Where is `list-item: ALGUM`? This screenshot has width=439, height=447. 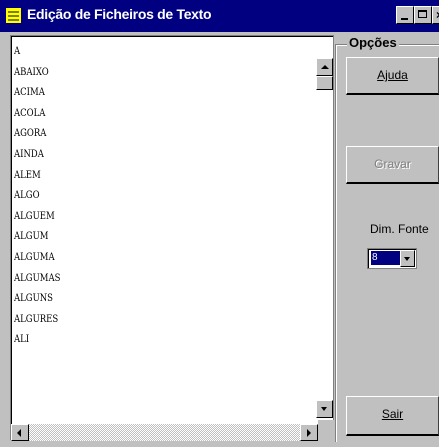
list-item: ALGUM is located at coordinates (37, 237).